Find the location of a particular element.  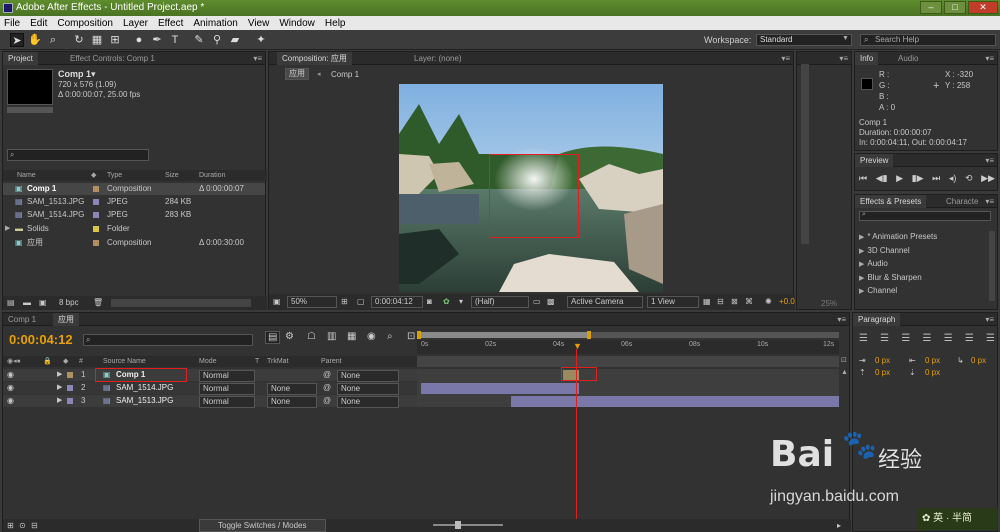

camera-tool-icon: ▦ is located at coordinates (97, 40).